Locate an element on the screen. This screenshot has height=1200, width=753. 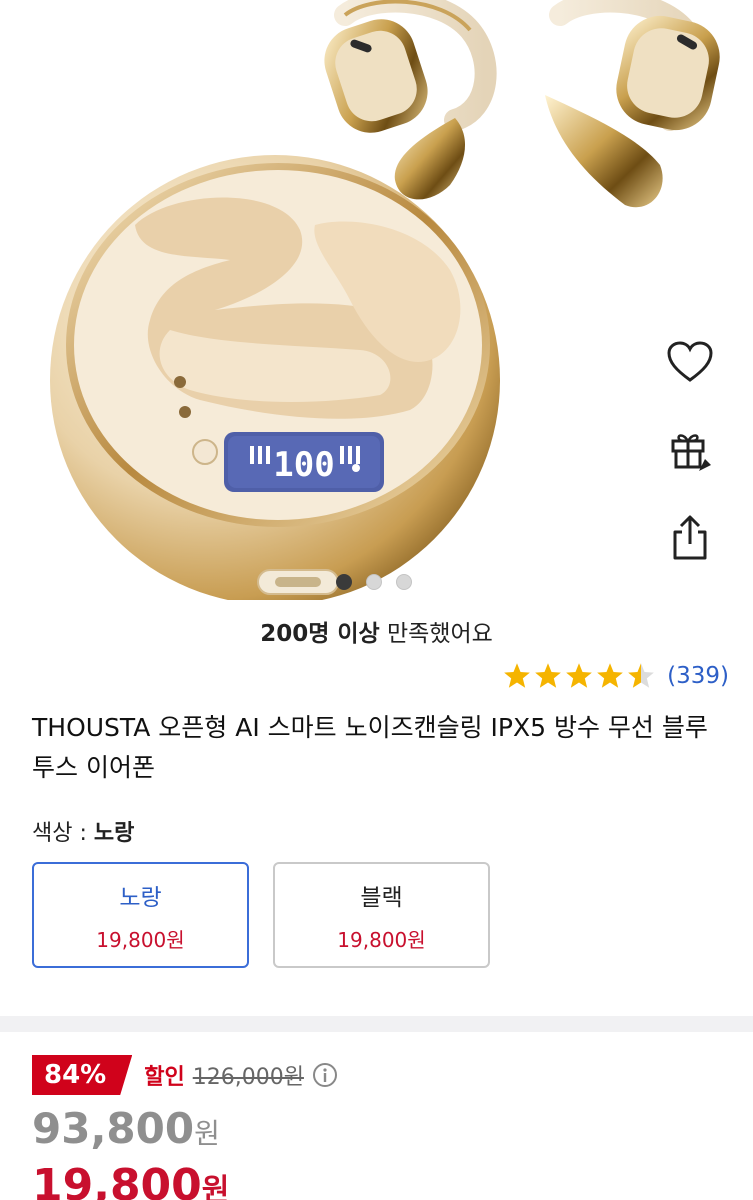
wishlist-button is located at coordinates (690, 362).